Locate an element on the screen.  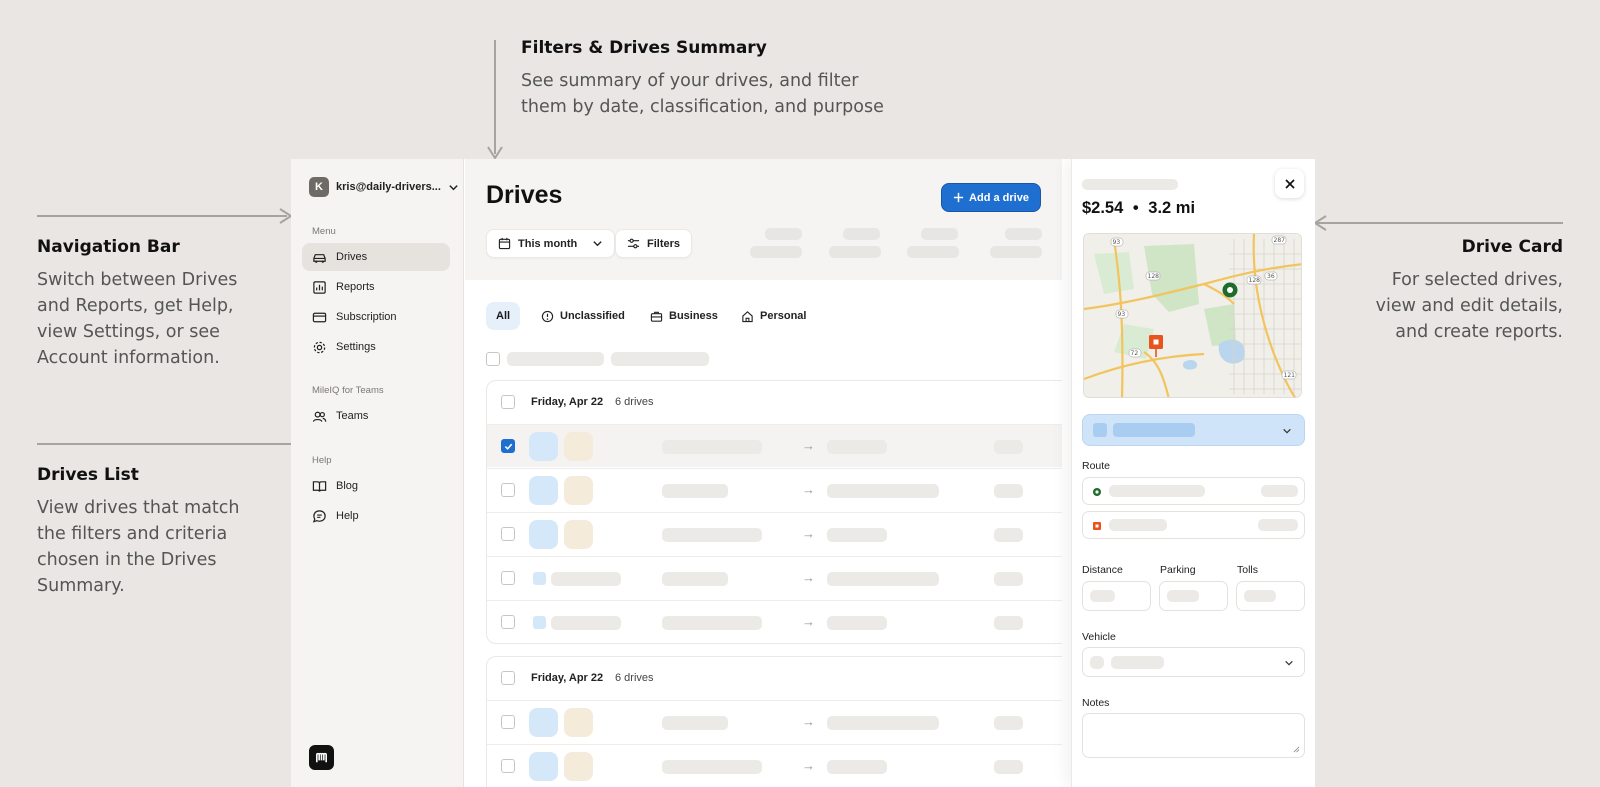
end-location-field is located at coordinates (1193, 525).